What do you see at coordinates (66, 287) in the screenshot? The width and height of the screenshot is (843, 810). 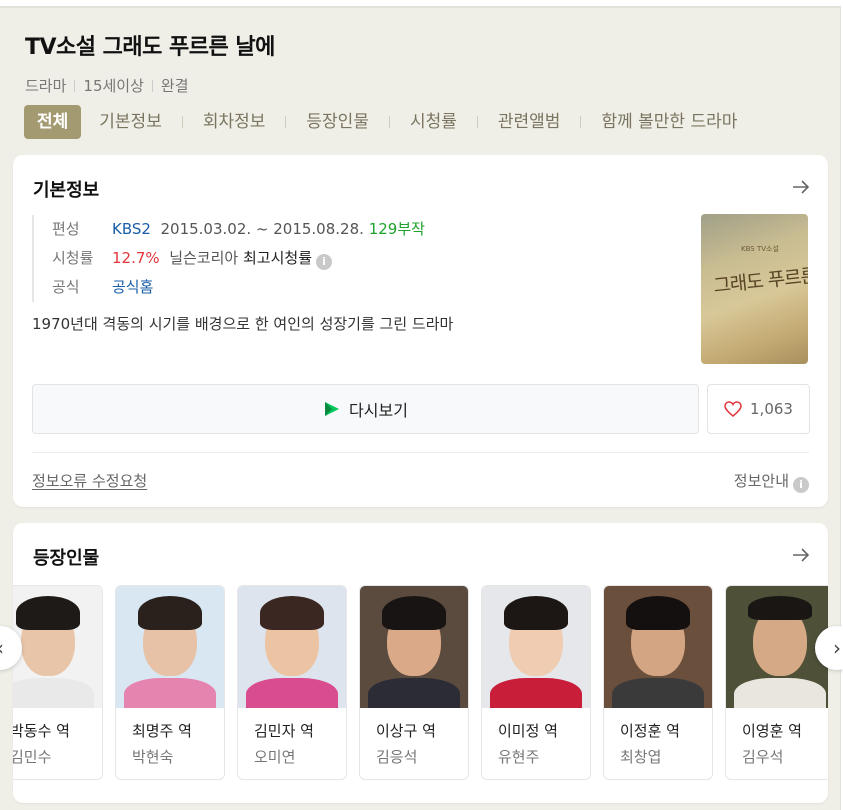 I see `official-label: 공식` at bounding box center [66, 287].